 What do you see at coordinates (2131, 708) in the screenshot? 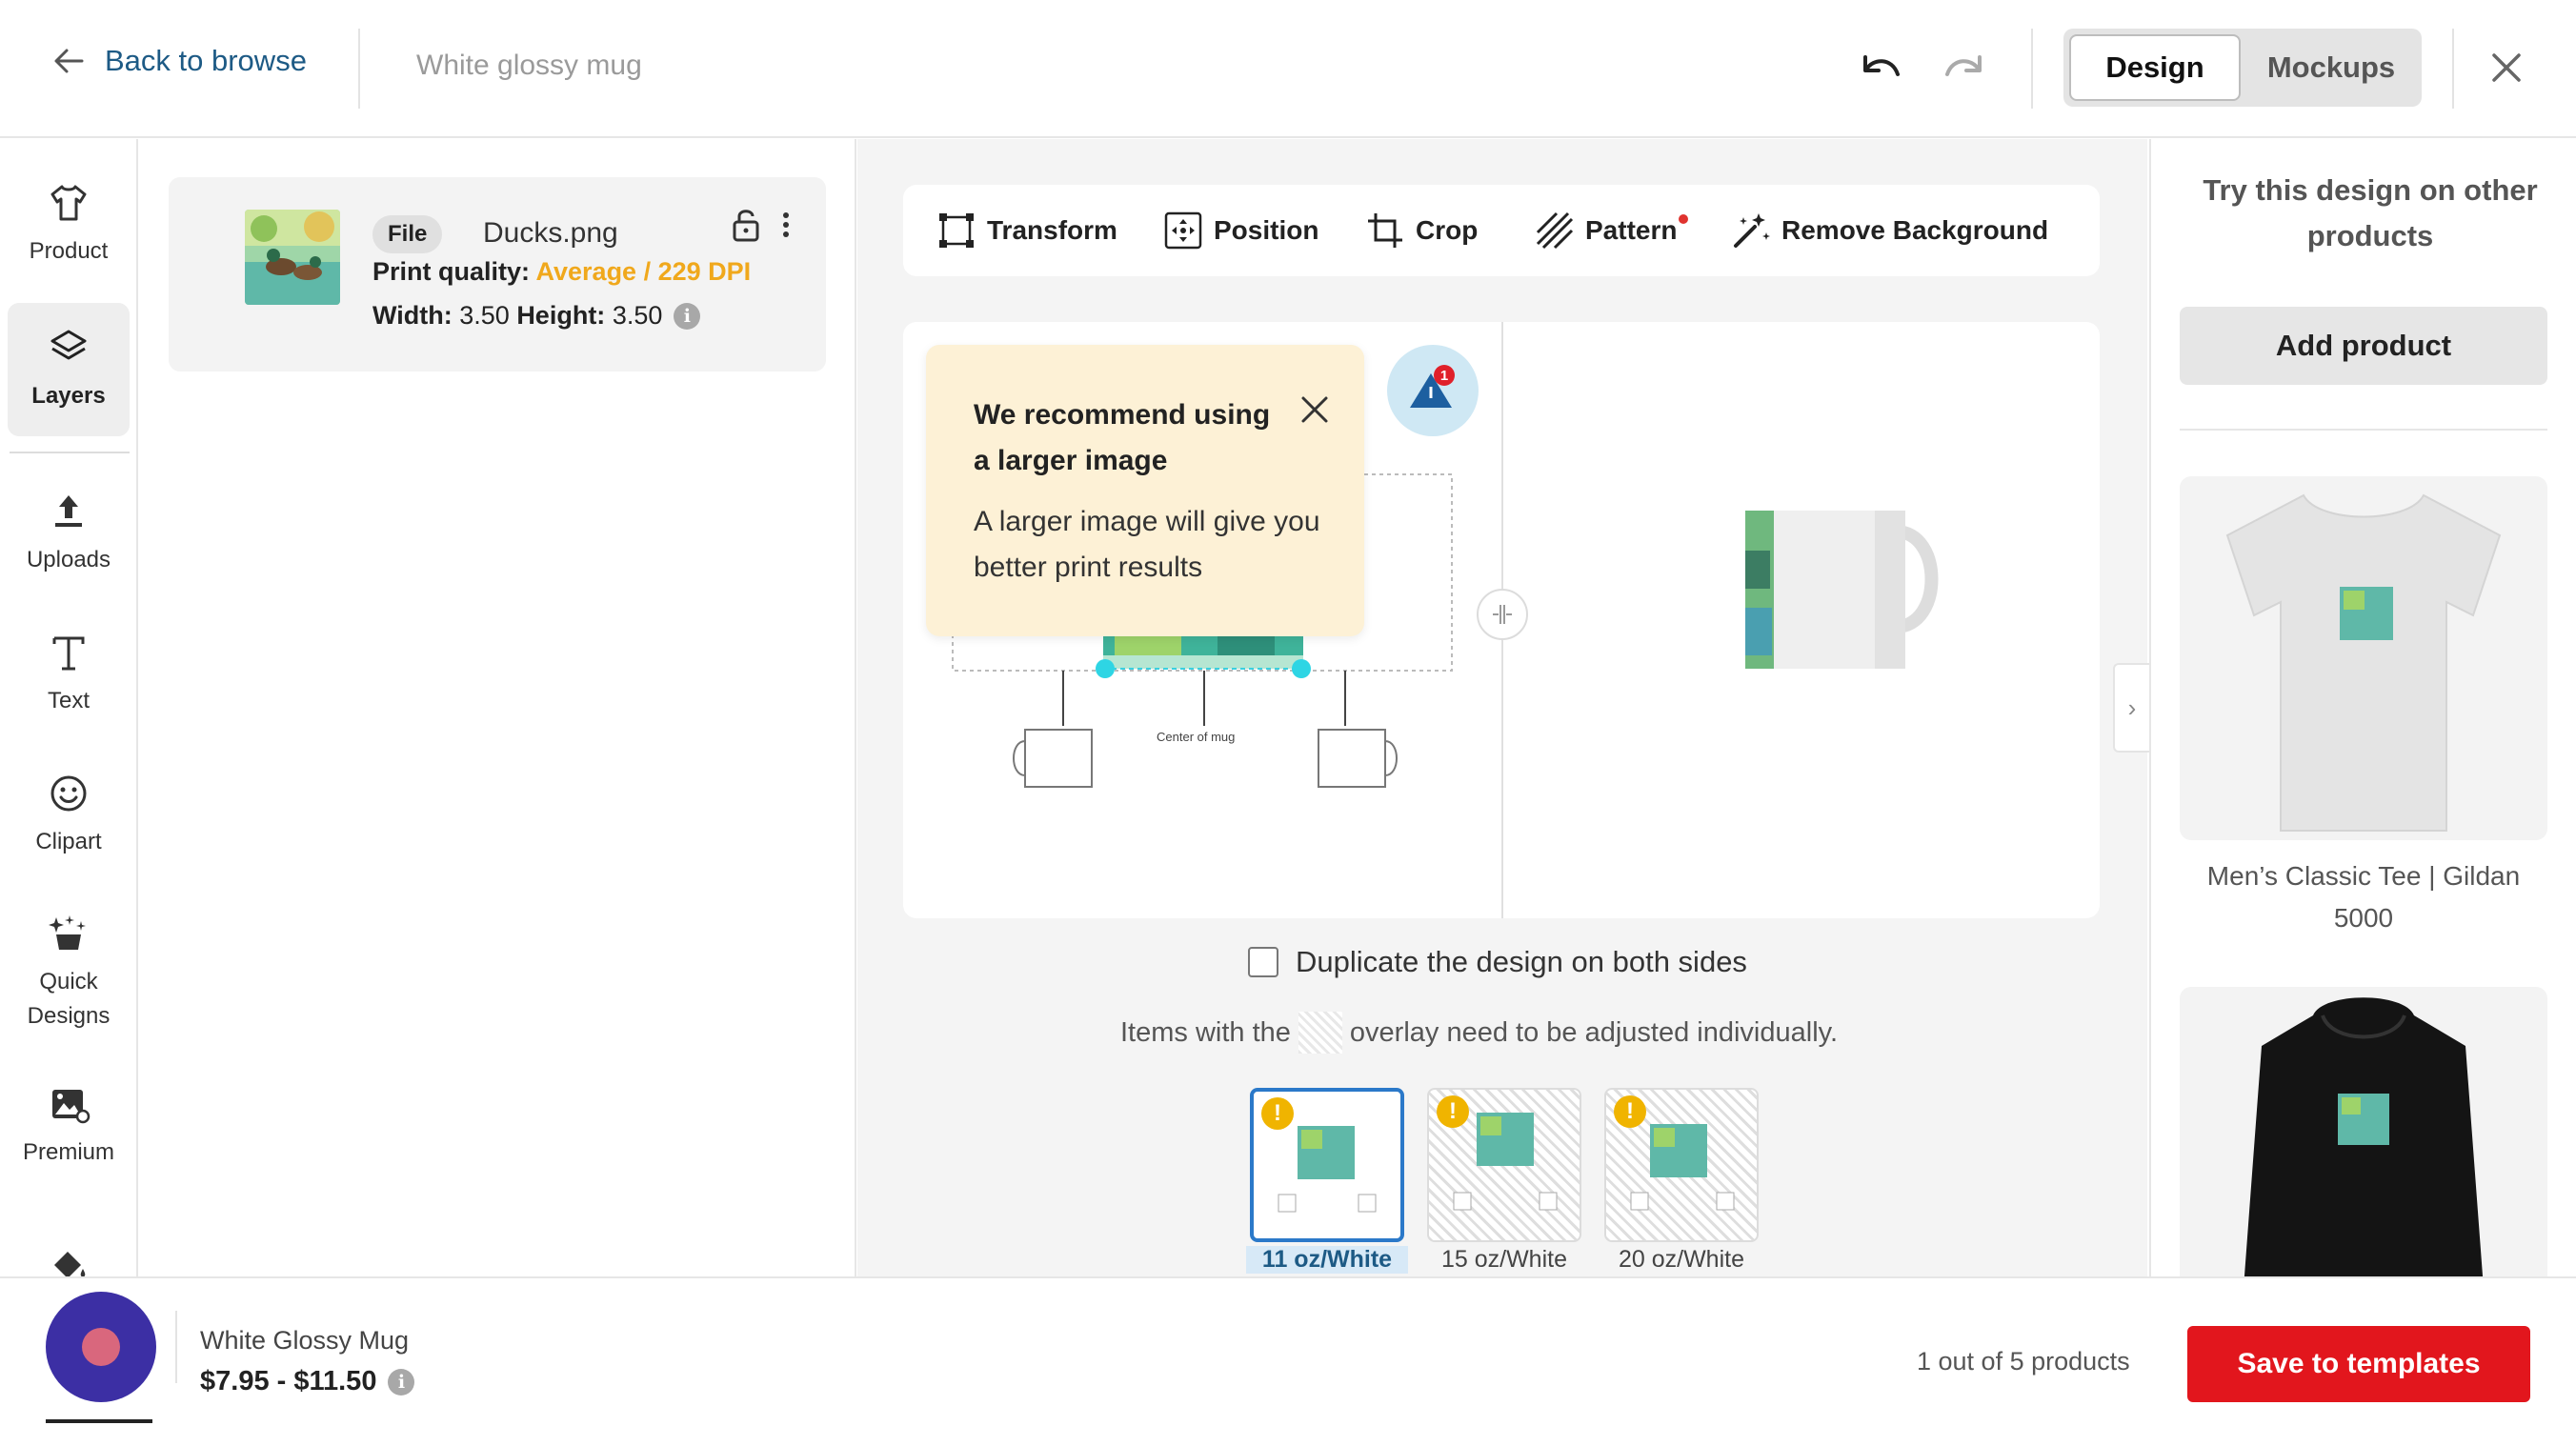
I see `expand-panel-button: ›` at bounding box center [2131, 708].